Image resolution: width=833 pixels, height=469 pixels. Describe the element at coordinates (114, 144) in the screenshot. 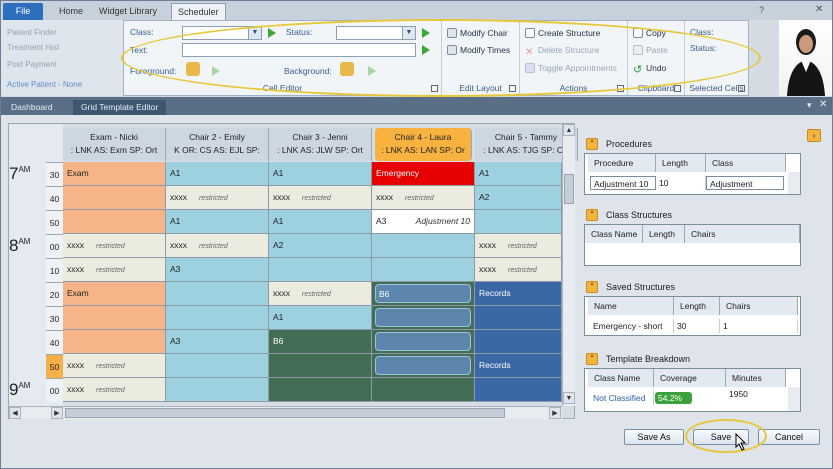

I see `chair-column-header: Exam - Nicki: LNK AS: Exm SP: Ort` at that location.